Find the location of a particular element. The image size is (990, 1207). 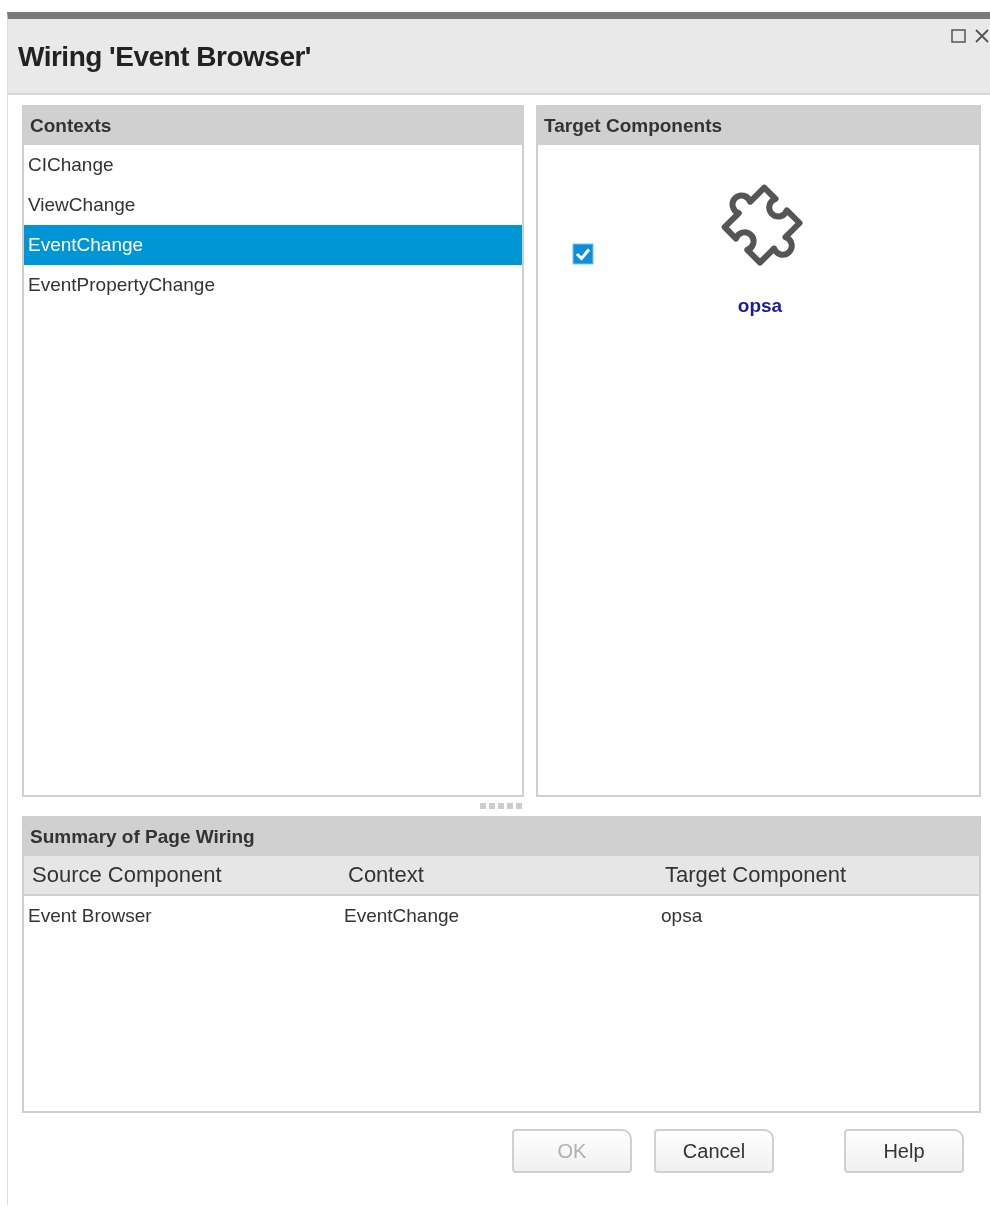

splitter-handle is located at coordinates (501, 806).